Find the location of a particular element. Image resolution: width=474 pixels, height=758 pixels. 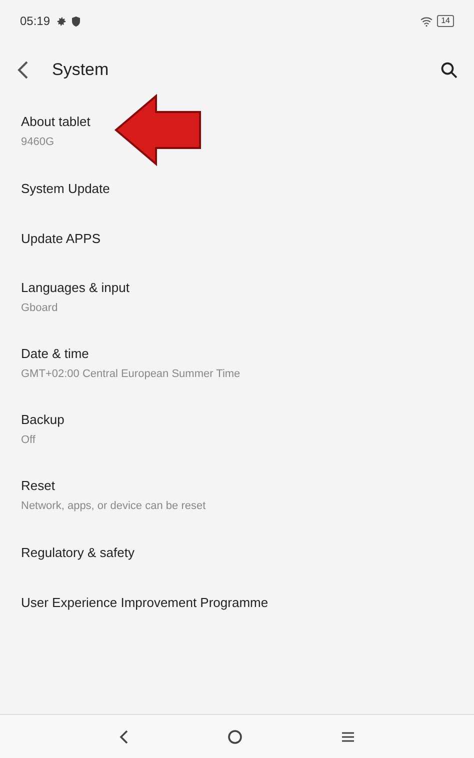

settings-item: Reset Network, apps, or device can be reset is located at coordinates (237, 495).